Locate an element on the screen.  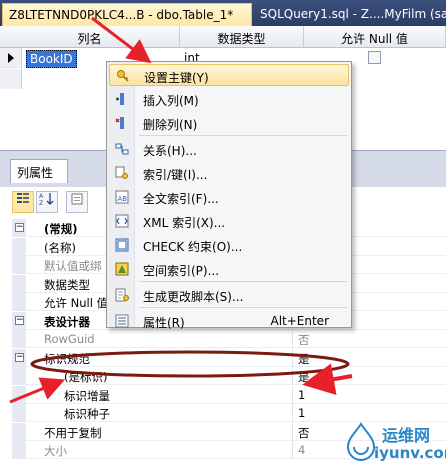
property-name: 标识增量 is located at coordinates (87, 395).